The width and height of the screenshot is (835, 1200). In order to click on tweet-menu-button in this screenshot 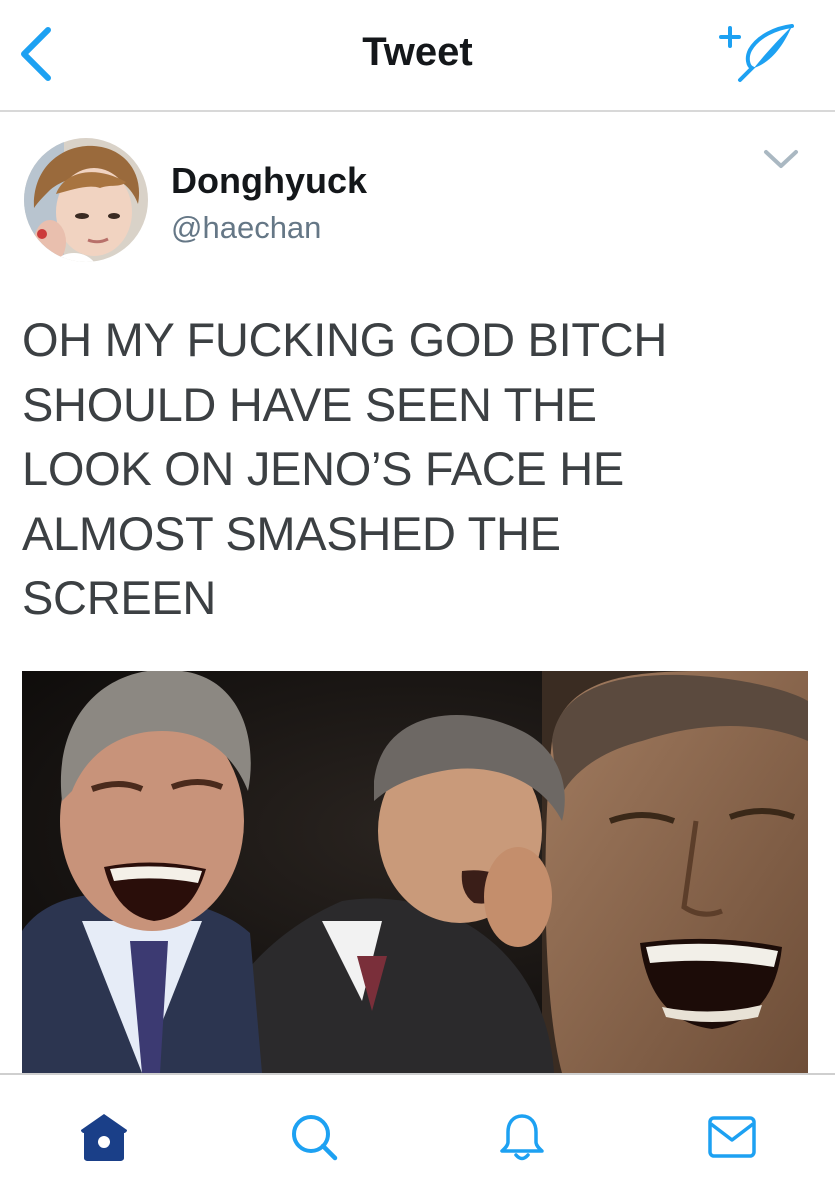, I will do `click(781, 160)`.